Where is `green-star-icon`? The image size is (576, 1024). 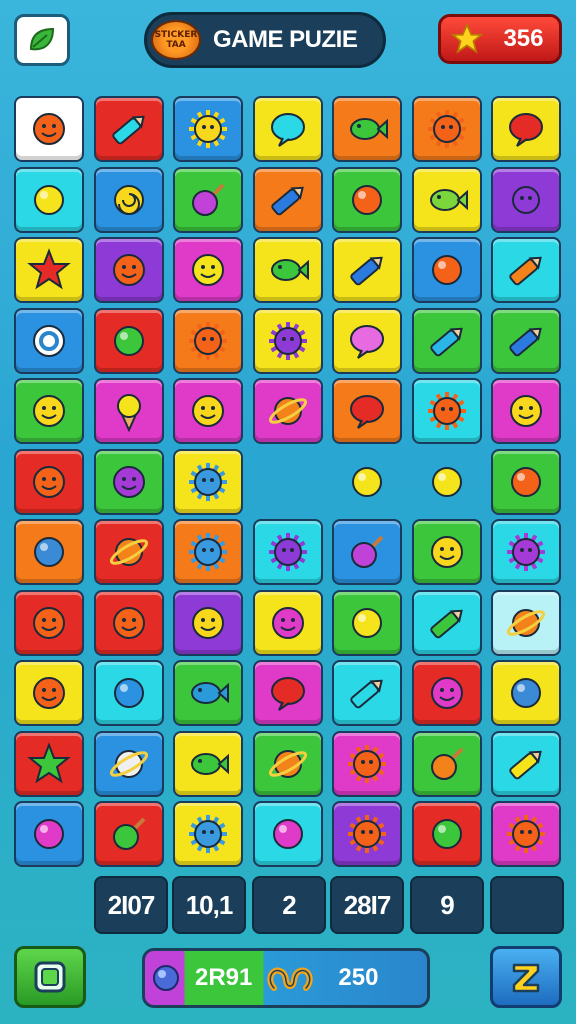
green-star-icon is located at coordinates (49, 762).